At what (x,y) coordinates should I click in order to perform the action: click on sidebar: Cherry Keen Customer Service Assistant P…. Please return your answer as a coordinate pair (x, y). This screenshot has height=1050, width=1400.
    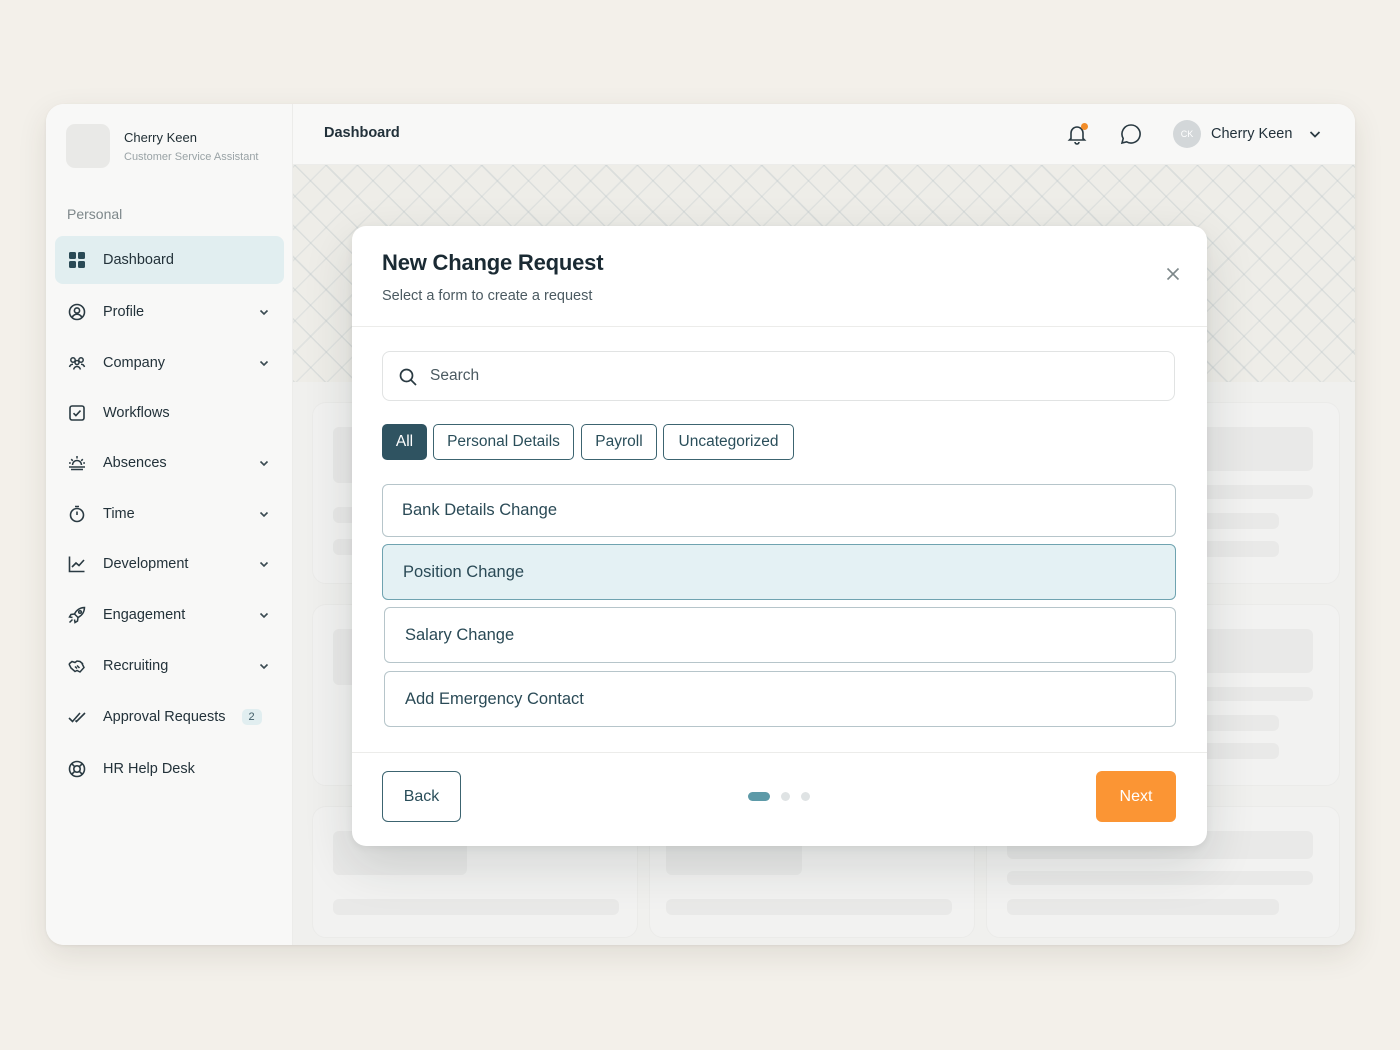
    Looking at the image, I should click on (169, 524).